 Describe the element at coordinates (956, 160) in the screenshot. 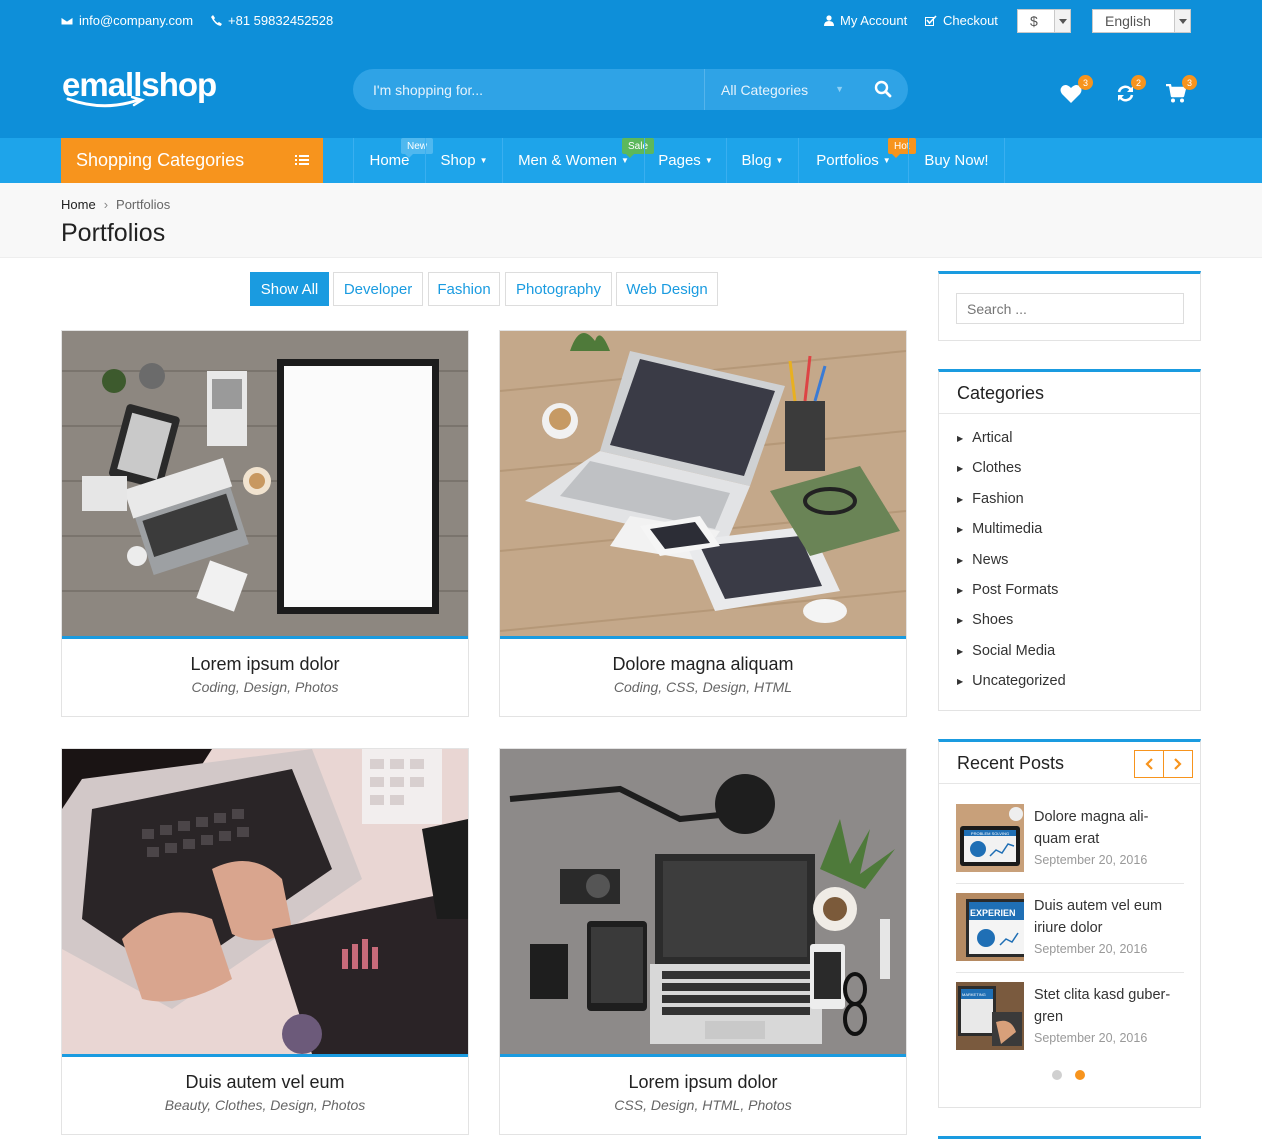

I see `nav-item-buy-now: Buy Now!` at that location.